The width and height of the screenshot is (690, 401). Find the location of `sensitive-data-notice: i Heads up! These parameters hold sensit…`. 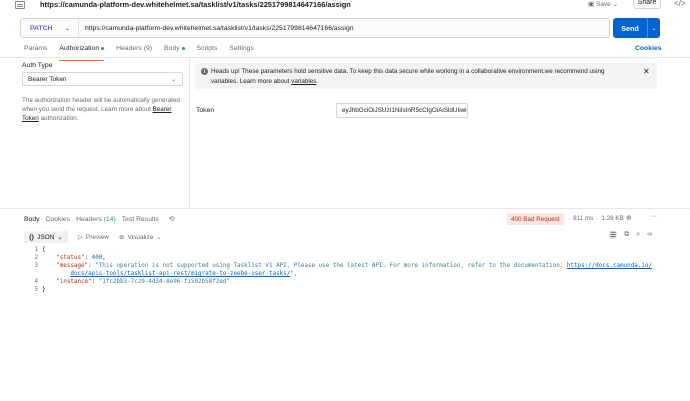

sensitive-data-notice: i Heads up! These parameters hold sensit… is located at coordinates (426, 76).